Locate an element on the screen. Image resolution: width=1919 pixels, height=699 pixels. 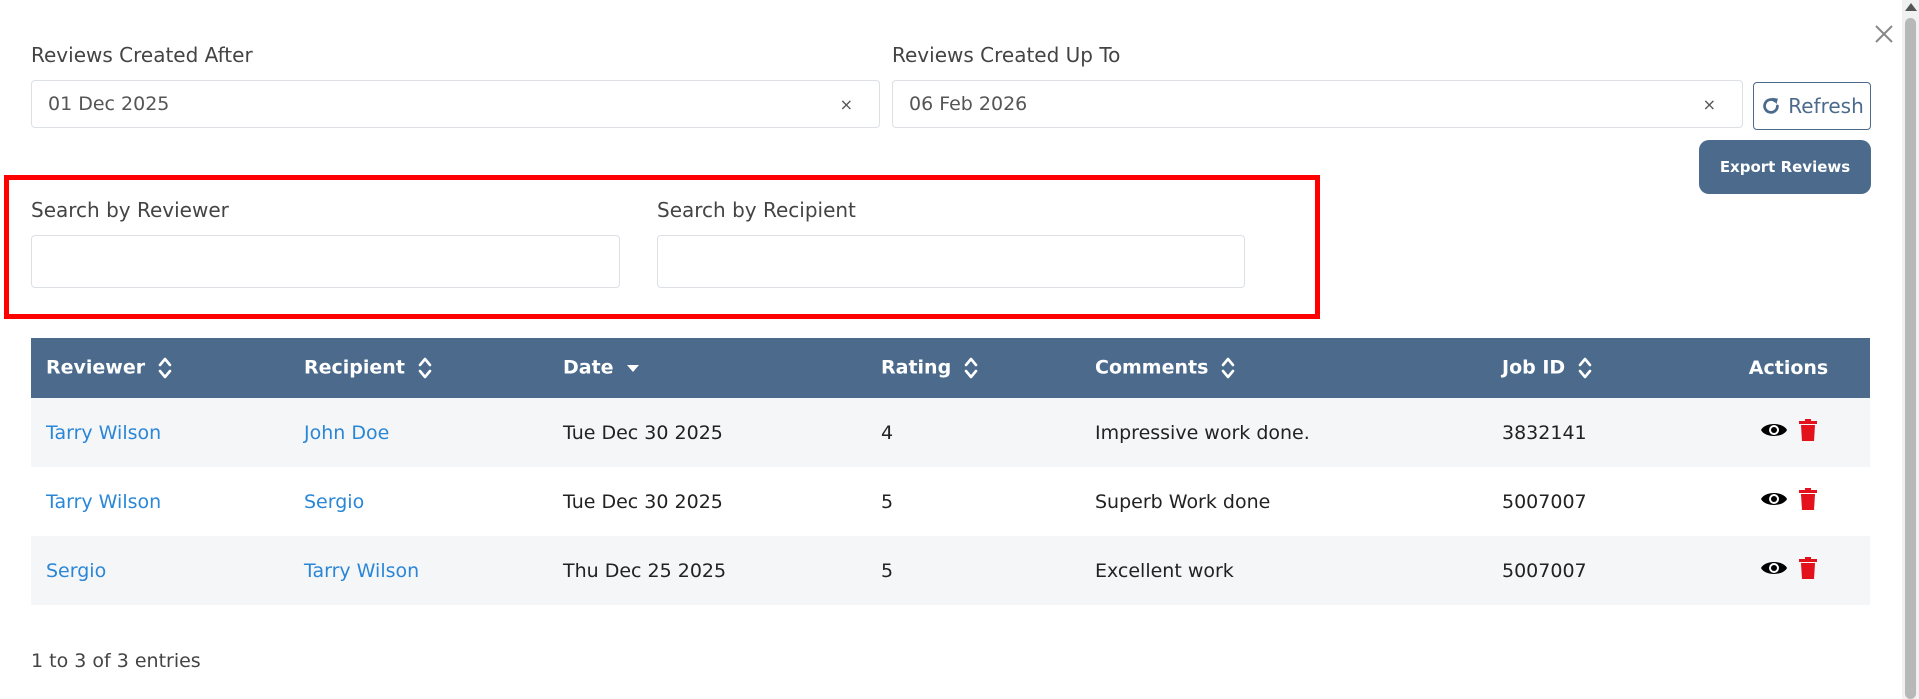
header-actions-label: Actions is located at coordinates (1788, 368).